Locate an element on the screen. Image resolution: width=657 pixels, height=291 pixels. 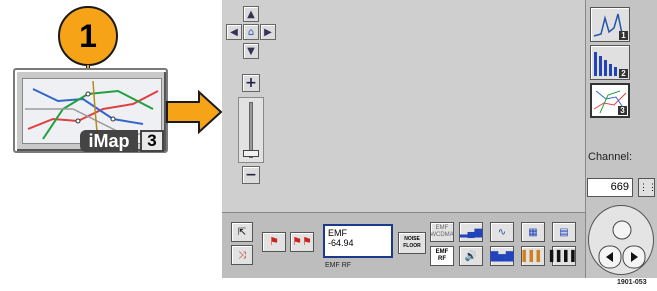
view-number-badge: 3 is located at coordinates (622, 110).